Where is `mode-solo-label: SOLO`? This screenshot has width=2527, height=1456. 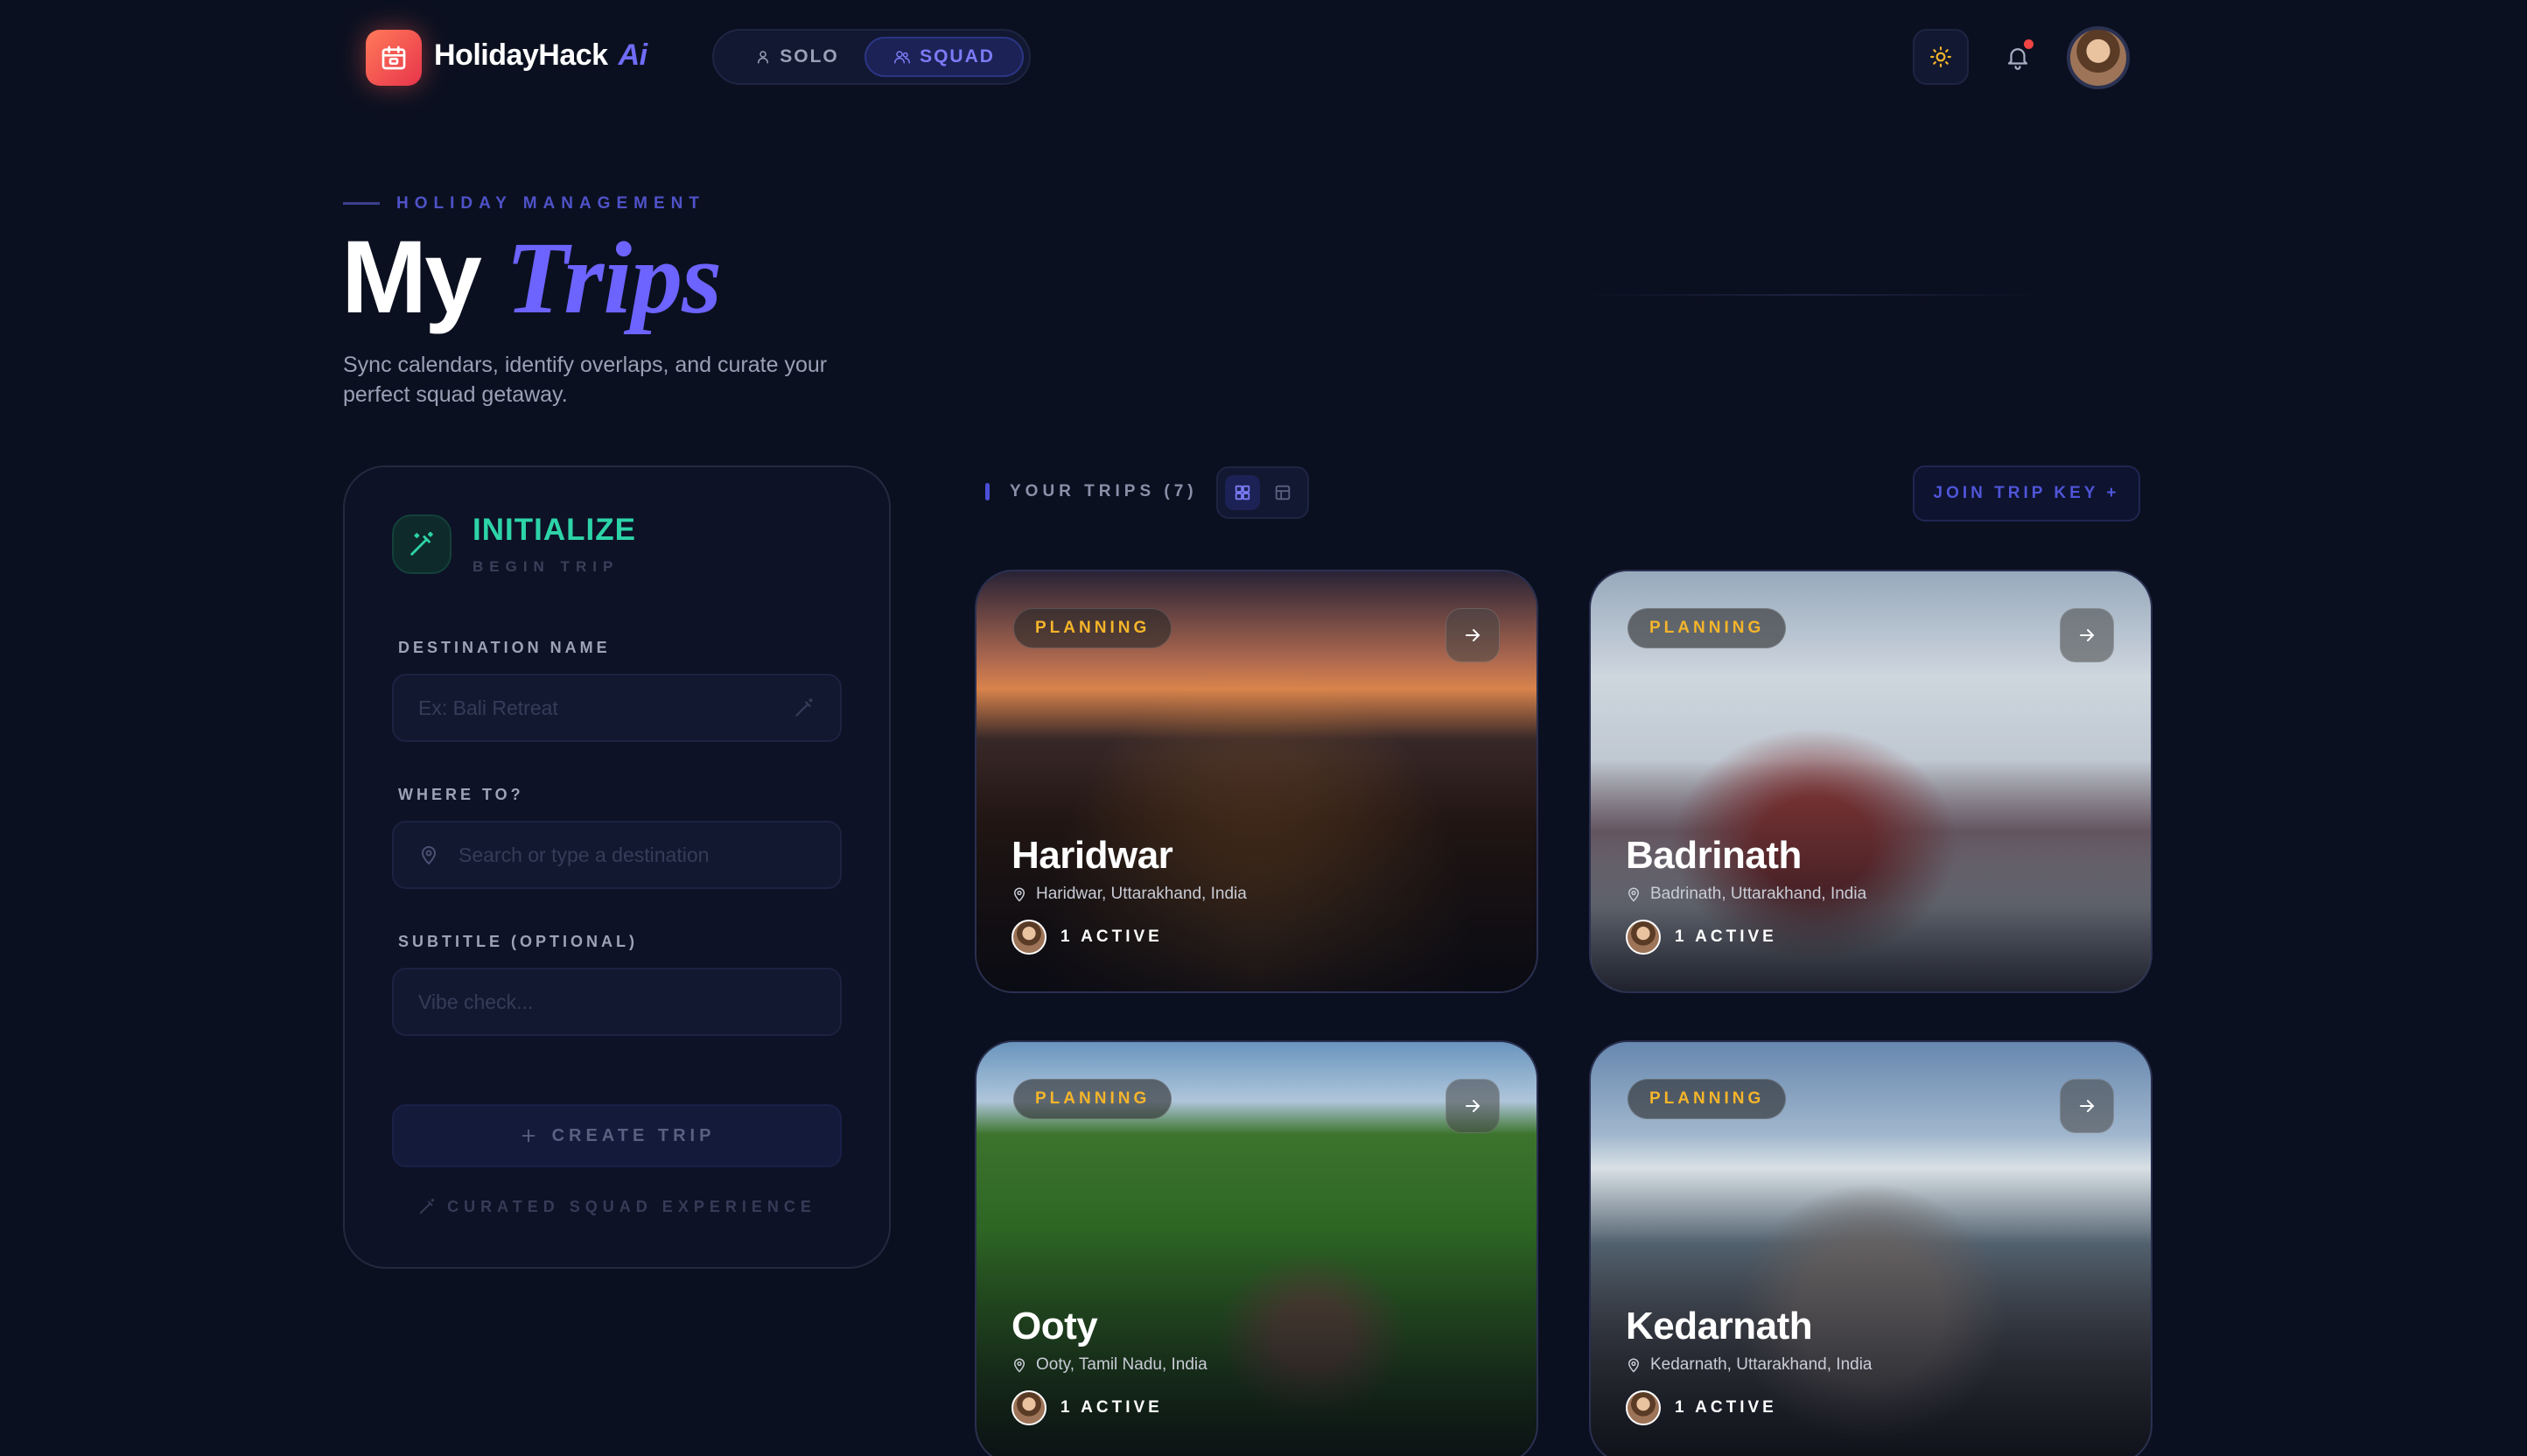 mode-solo-label: SOLO is located at coordinates (809, 56).